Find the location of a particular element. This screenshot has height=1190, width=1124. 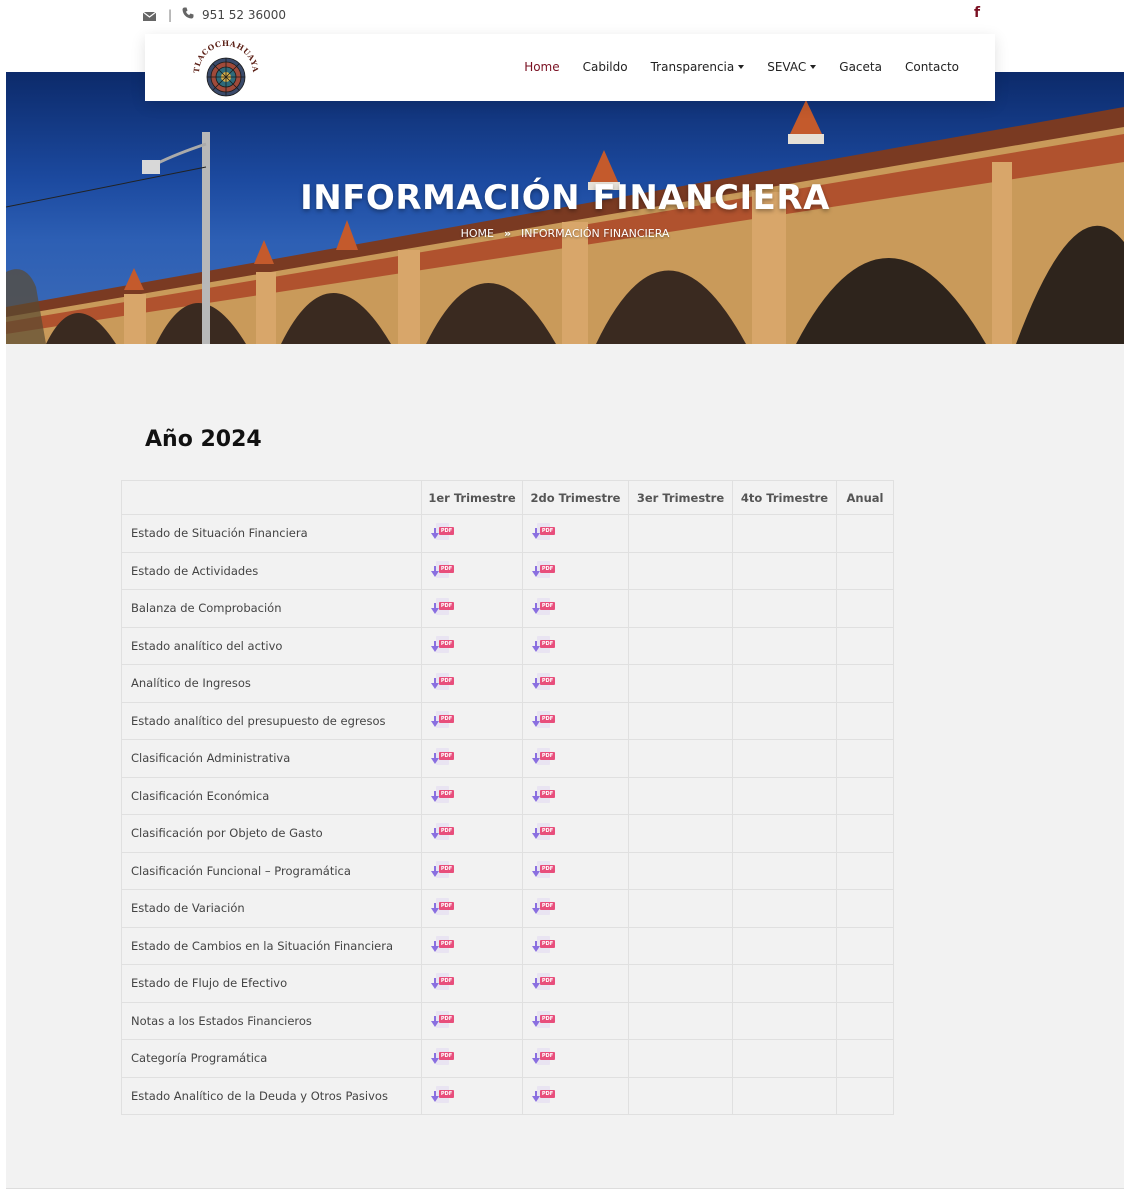

contact-info: | 951 52 36000 is located at coordinates (214, 14).